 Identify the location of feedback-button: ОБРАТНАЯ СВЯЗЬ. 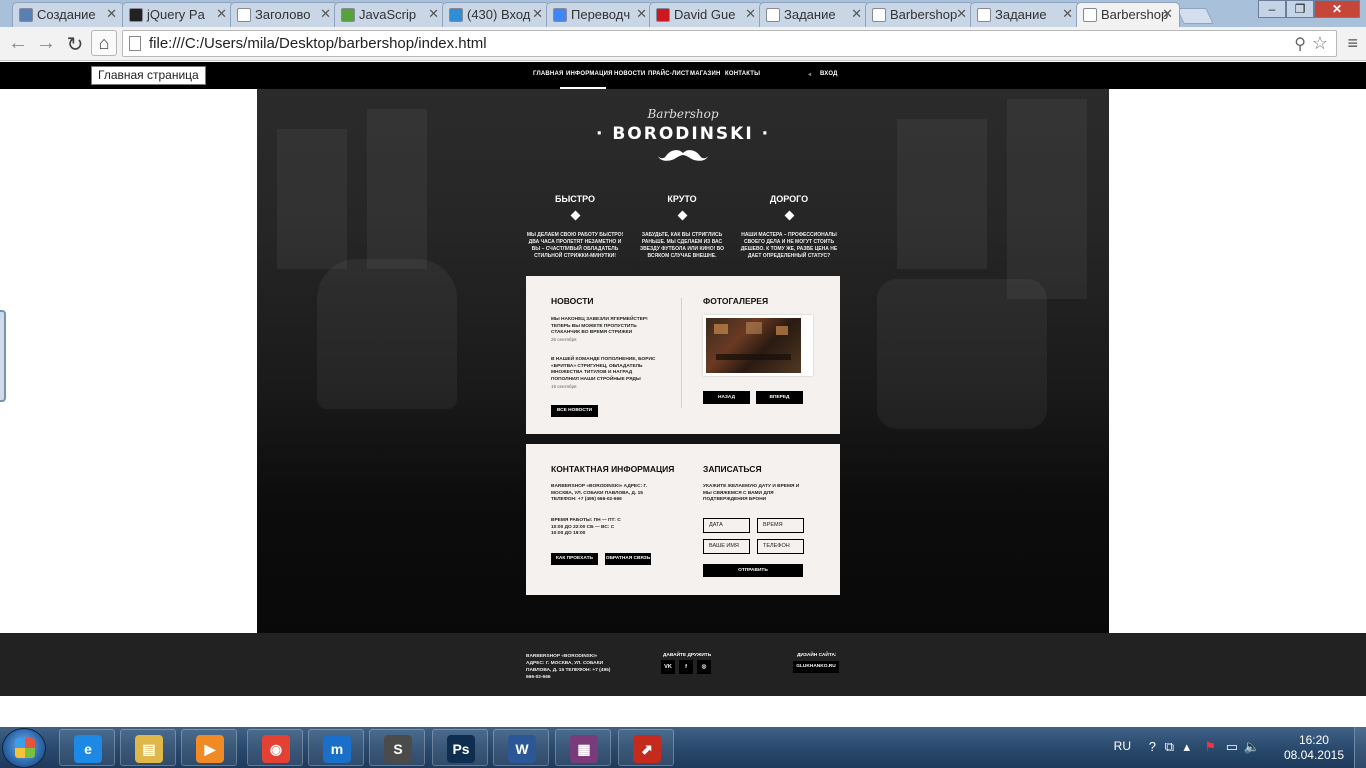
(628, 559).